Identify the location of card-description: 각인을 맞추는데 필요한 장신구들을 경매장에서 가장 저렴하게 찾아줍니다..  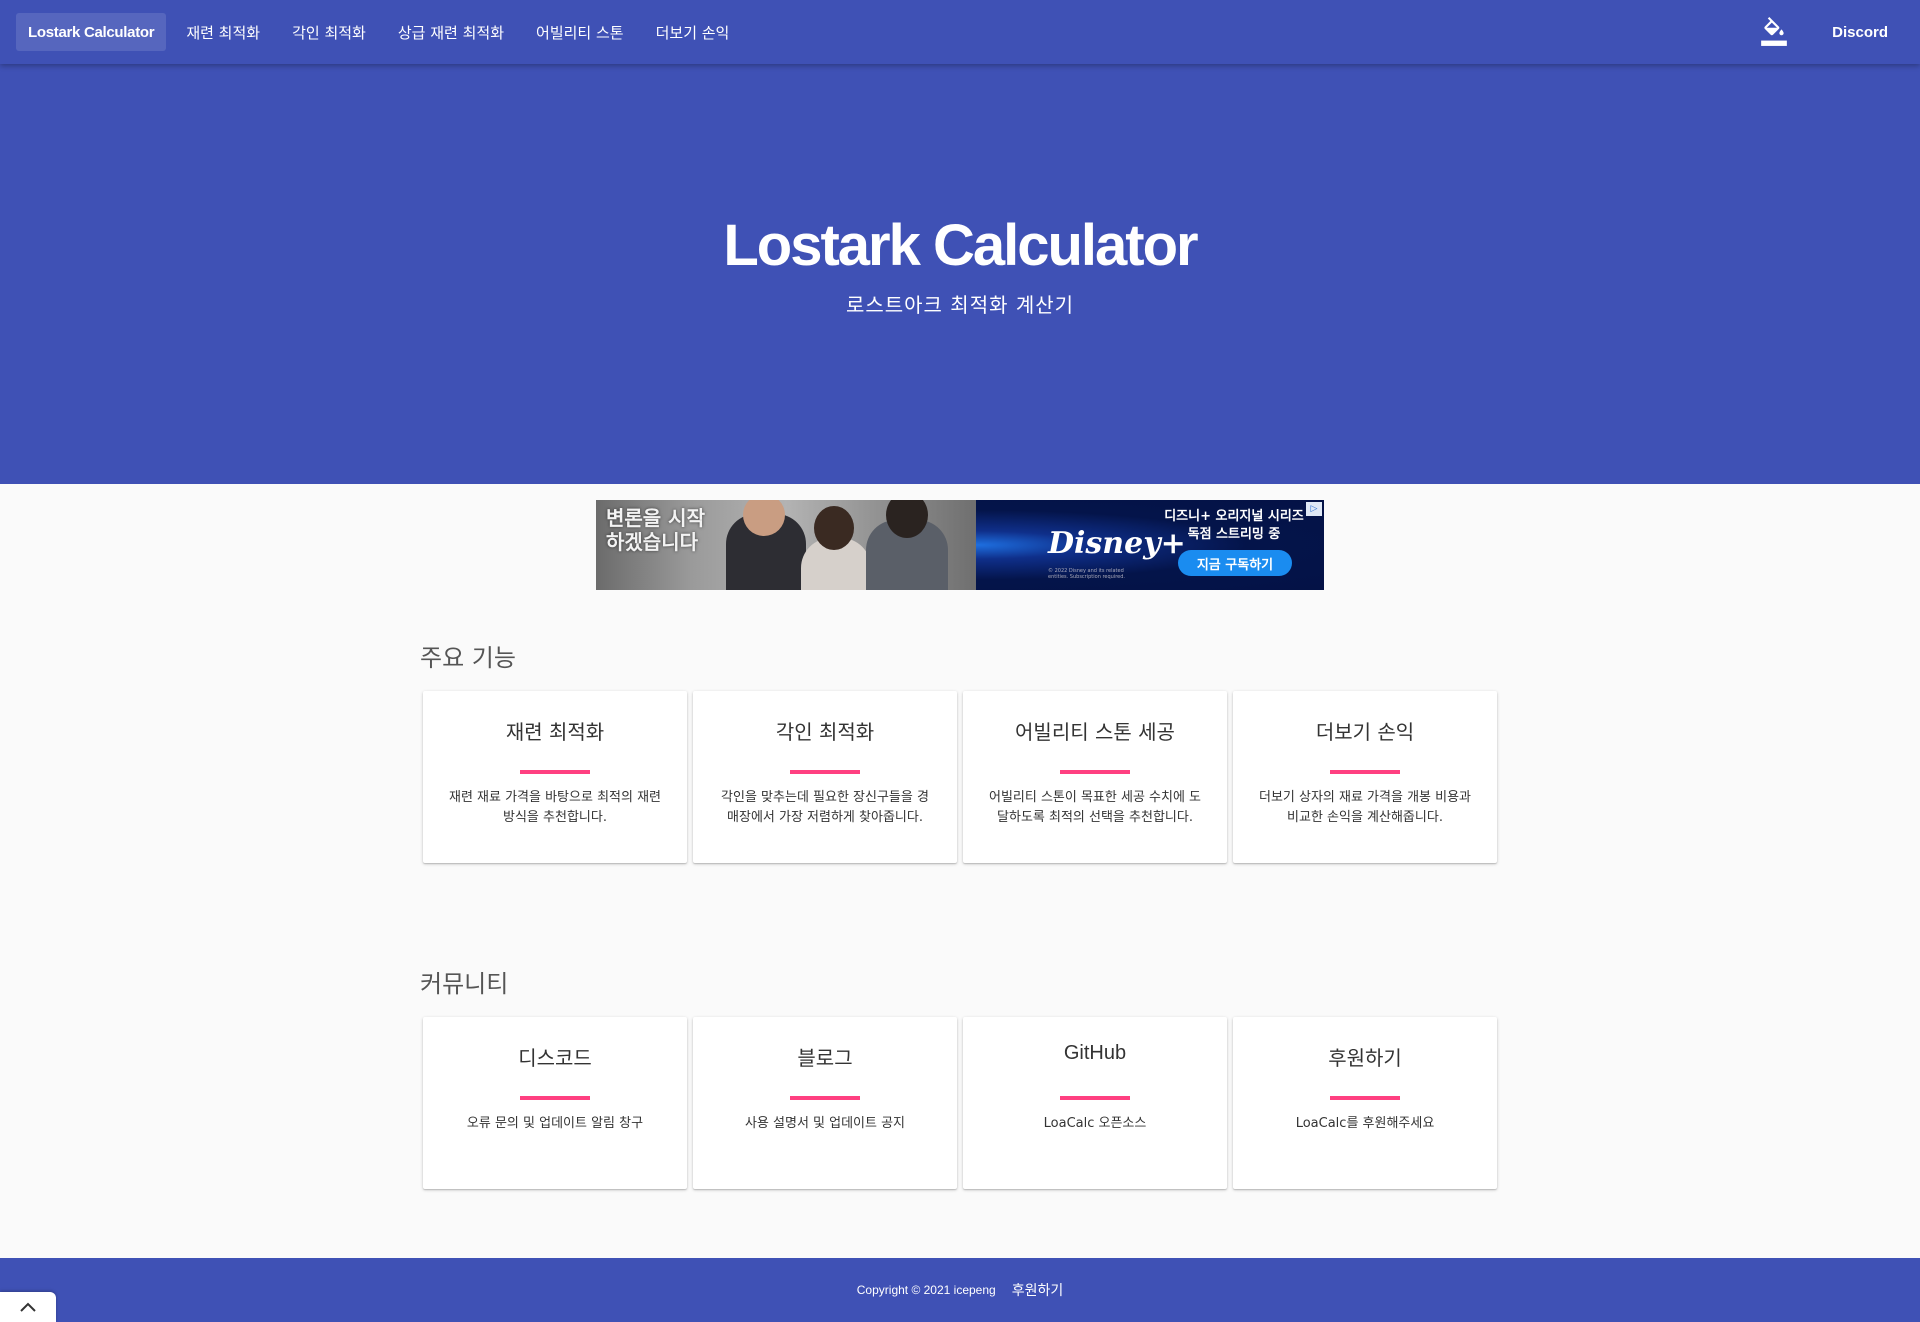
(825, 807).